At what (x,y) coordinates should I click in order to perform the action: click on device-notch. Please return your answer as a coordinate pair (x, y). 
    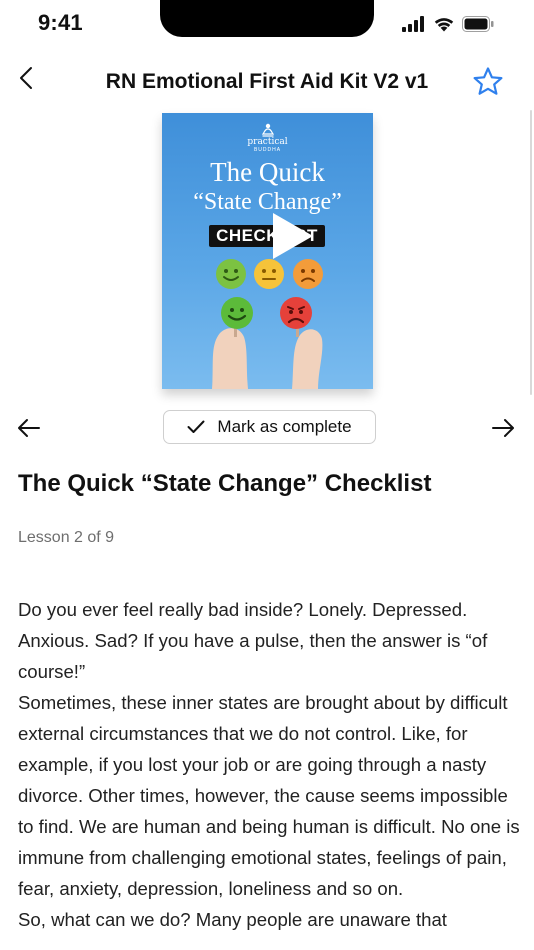
    Looking at the image, I should click on (267, 18).